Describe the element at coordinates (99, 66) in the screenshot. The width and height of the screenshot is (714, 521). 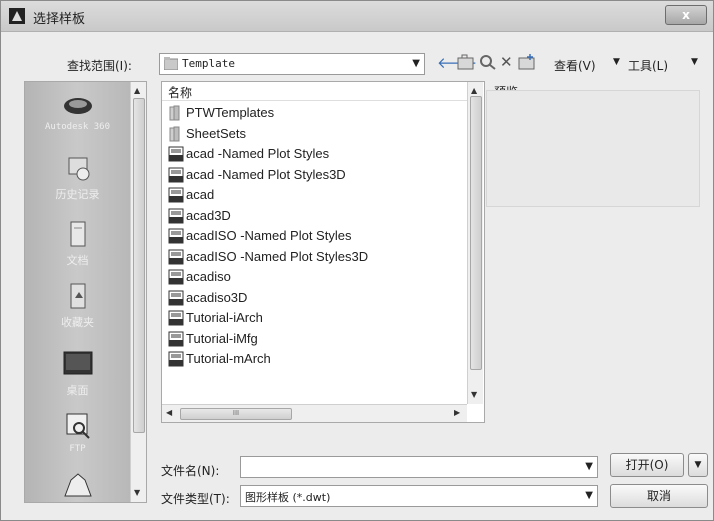
I see `lookin-label: 查找范围(I):` at that location.